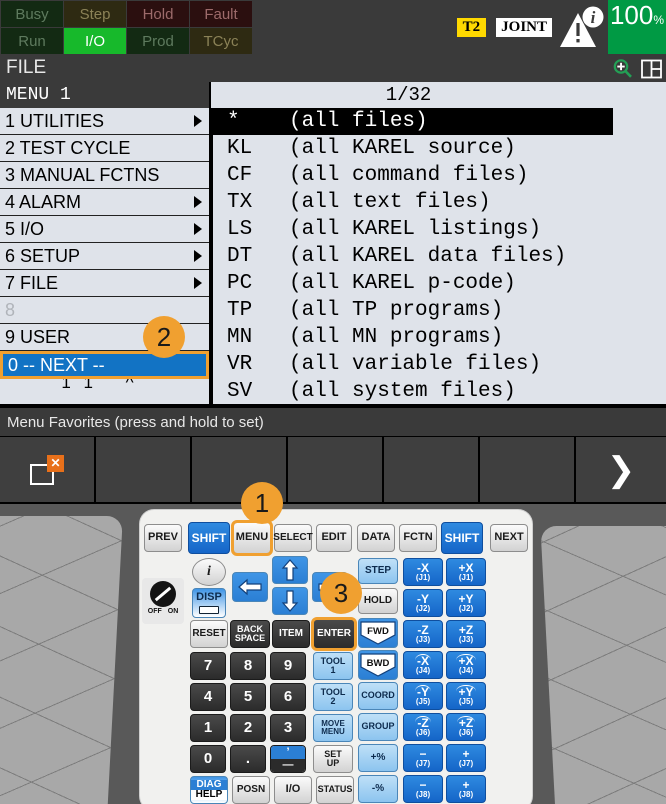 The width and height of the screenshot is (666, 804). I want to click on info-key: i, so click(209, 572).